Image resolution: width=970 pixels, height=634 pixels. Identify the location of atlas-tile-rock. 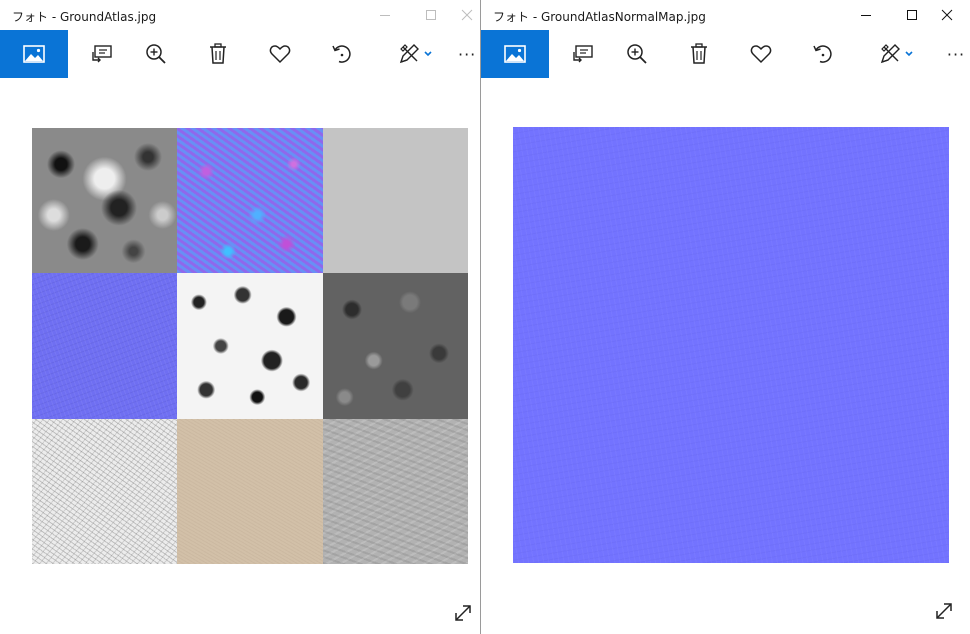
(395, 346).